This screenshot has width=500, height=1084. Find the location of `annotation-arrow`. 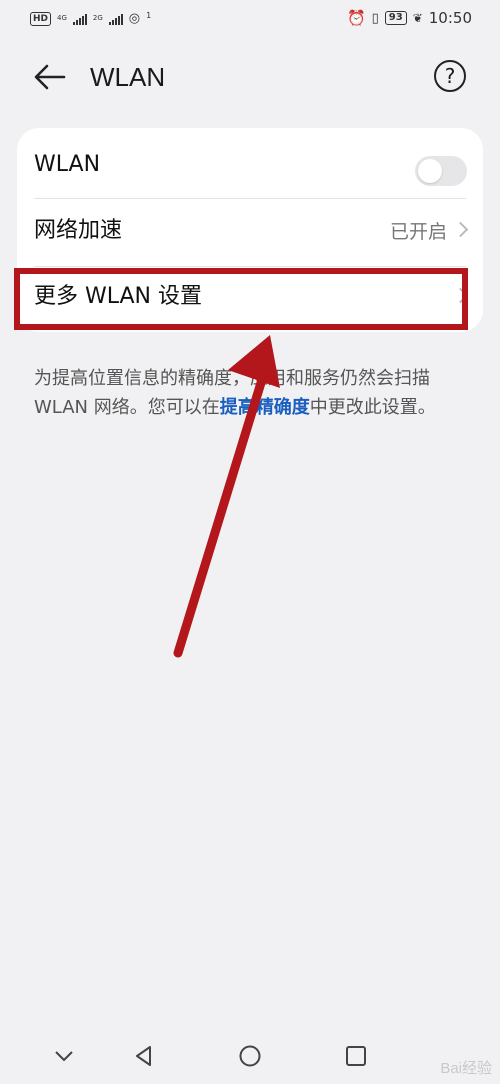

annotation-arrow is located at coordinates (226, 496).